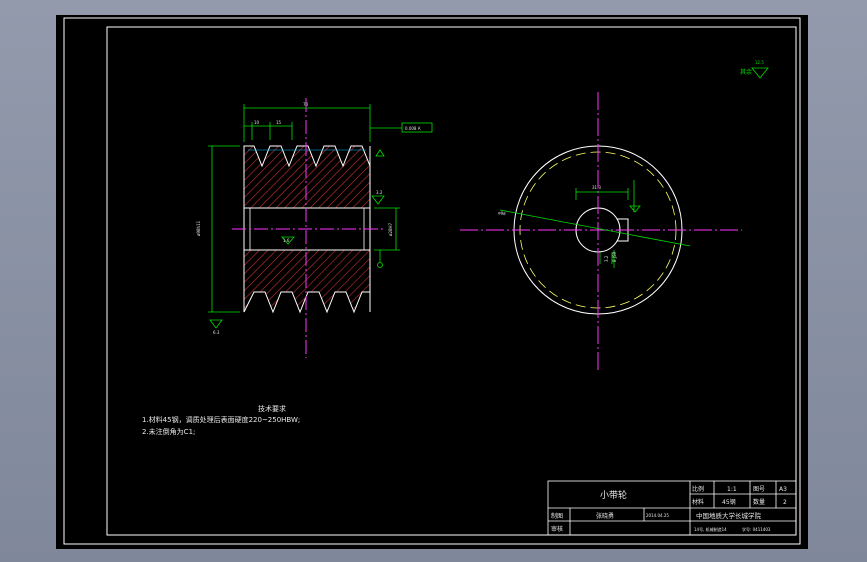 The width and height of the screenshot is (867, 562). What do you see at coordinates (605, 516) in the screenshot?
I see `svg-text: 张晓勇` at bounding box center [605, 516].